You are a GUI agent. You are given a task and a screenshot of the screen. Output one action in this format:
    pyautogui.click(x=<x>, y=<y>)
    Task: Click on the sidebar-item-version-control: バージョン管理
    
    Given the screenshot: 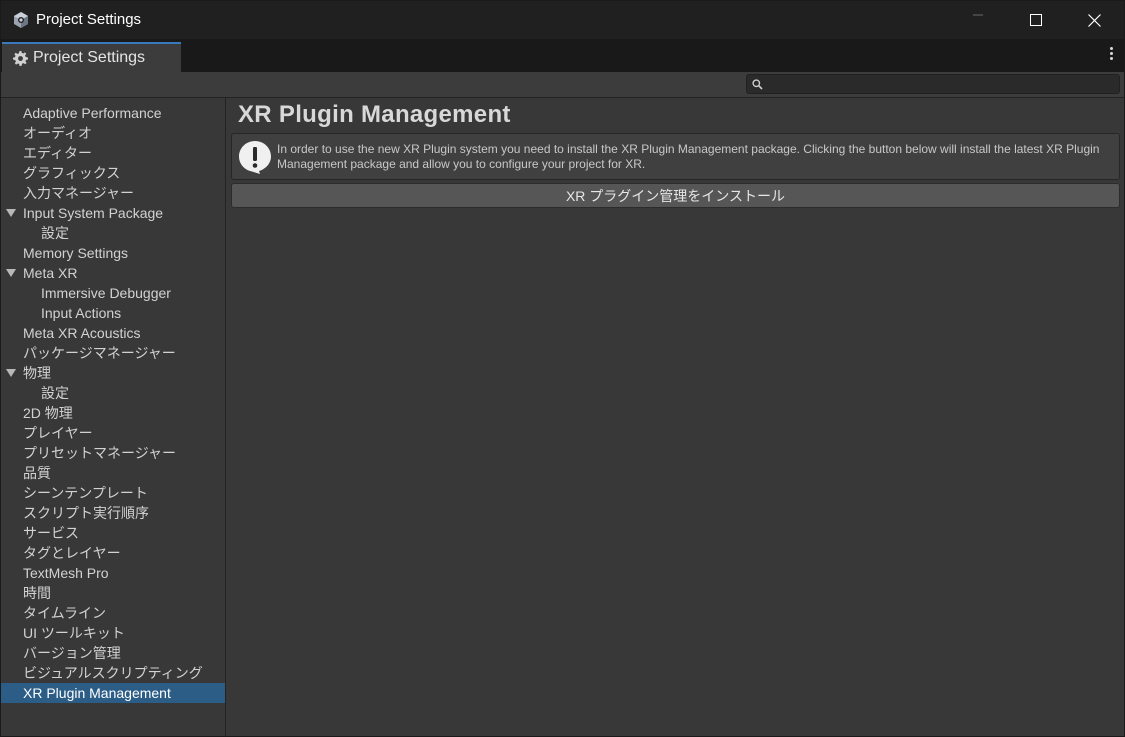 What is the action you would take?
    pyautogui.click(x=113, y=653)
    